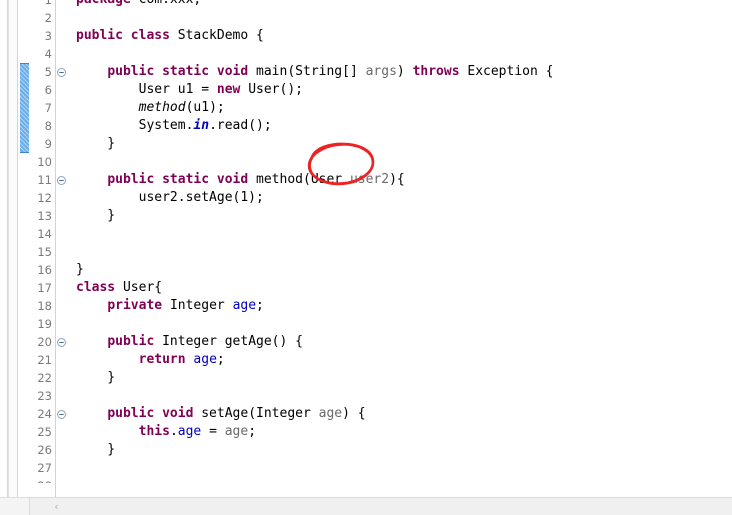 This screenshot has height=515, width=732. I want to click on line-number: 11, so click(40, 180).